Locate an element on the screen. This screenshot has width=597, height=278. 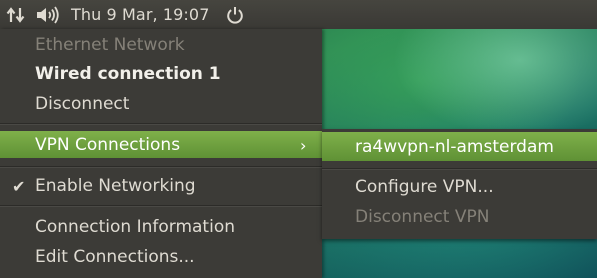
submenu-item-disconnect-vpn: Disconnect VPN is located at coordinates (459, 217).